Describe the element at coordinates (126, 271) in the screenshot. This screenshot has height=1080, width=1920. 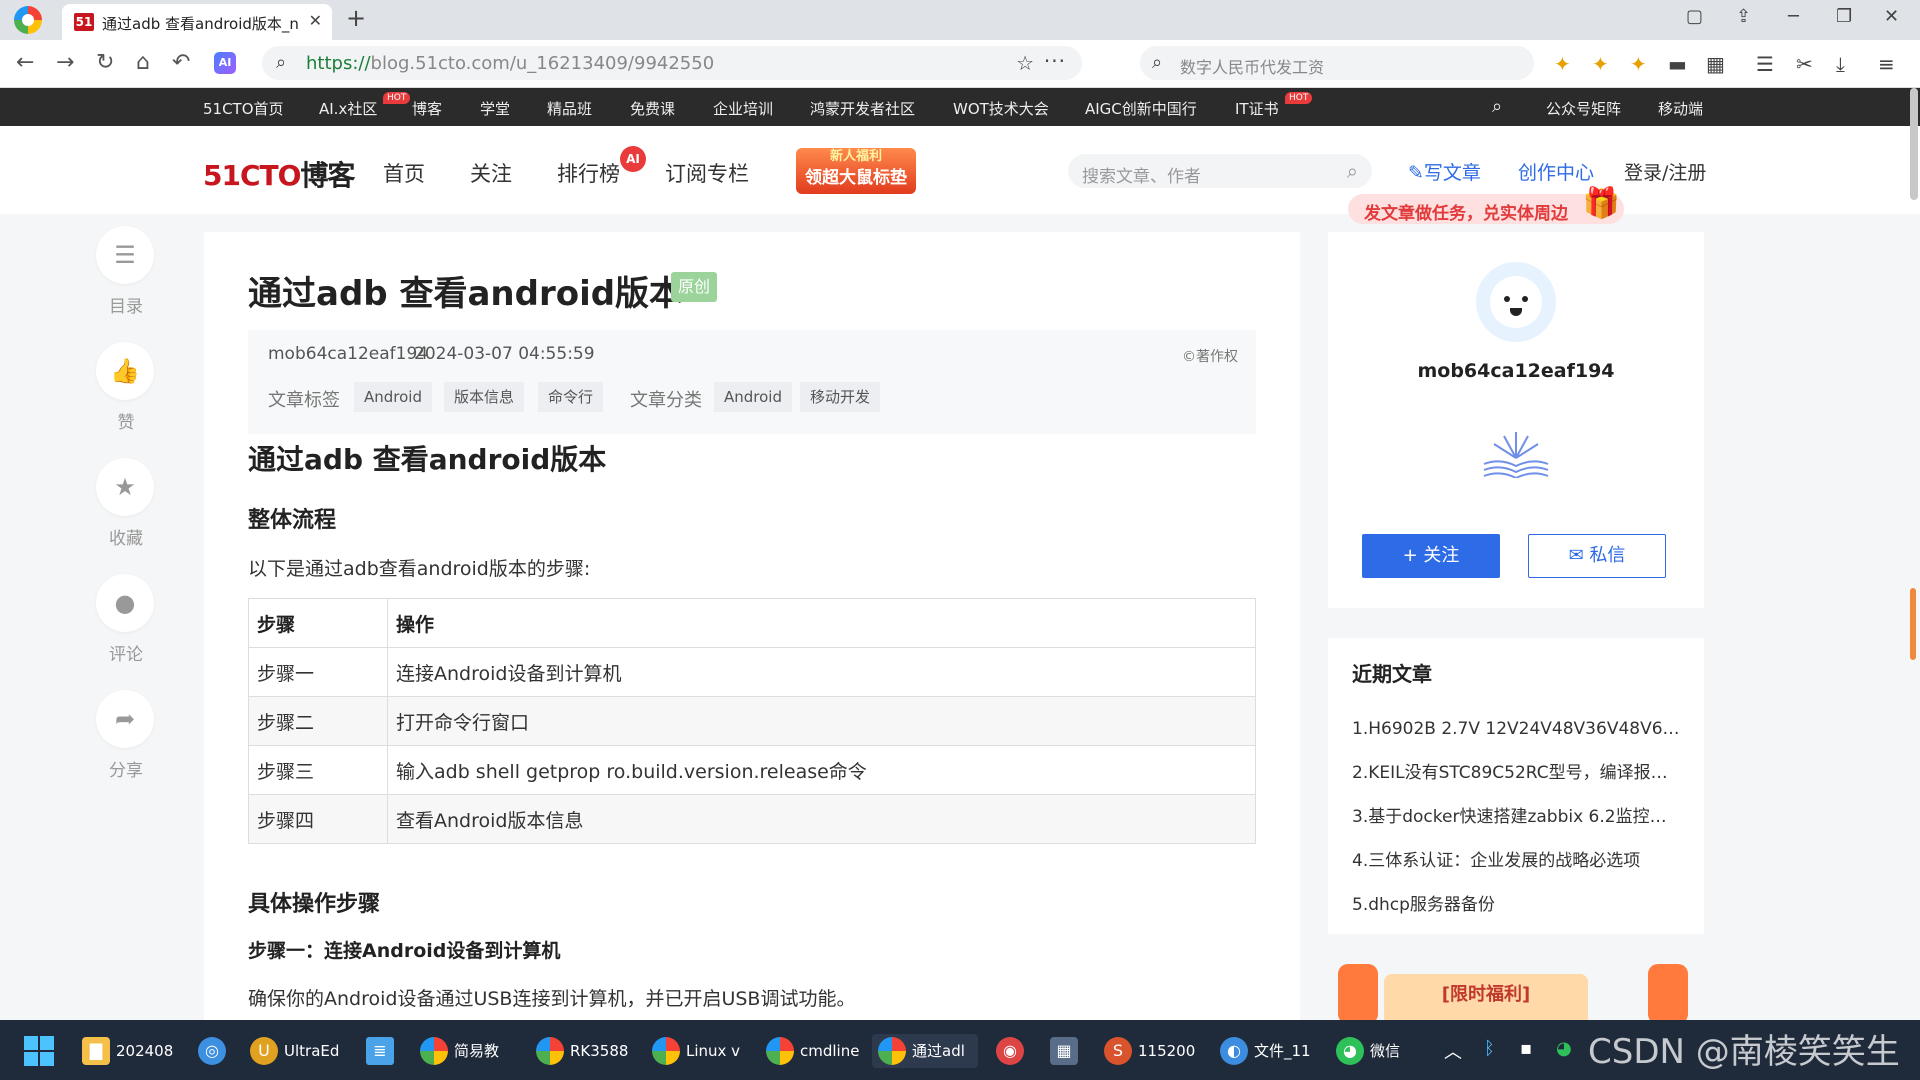
I see `side-tool-toc: ☰ 目录` at that location.